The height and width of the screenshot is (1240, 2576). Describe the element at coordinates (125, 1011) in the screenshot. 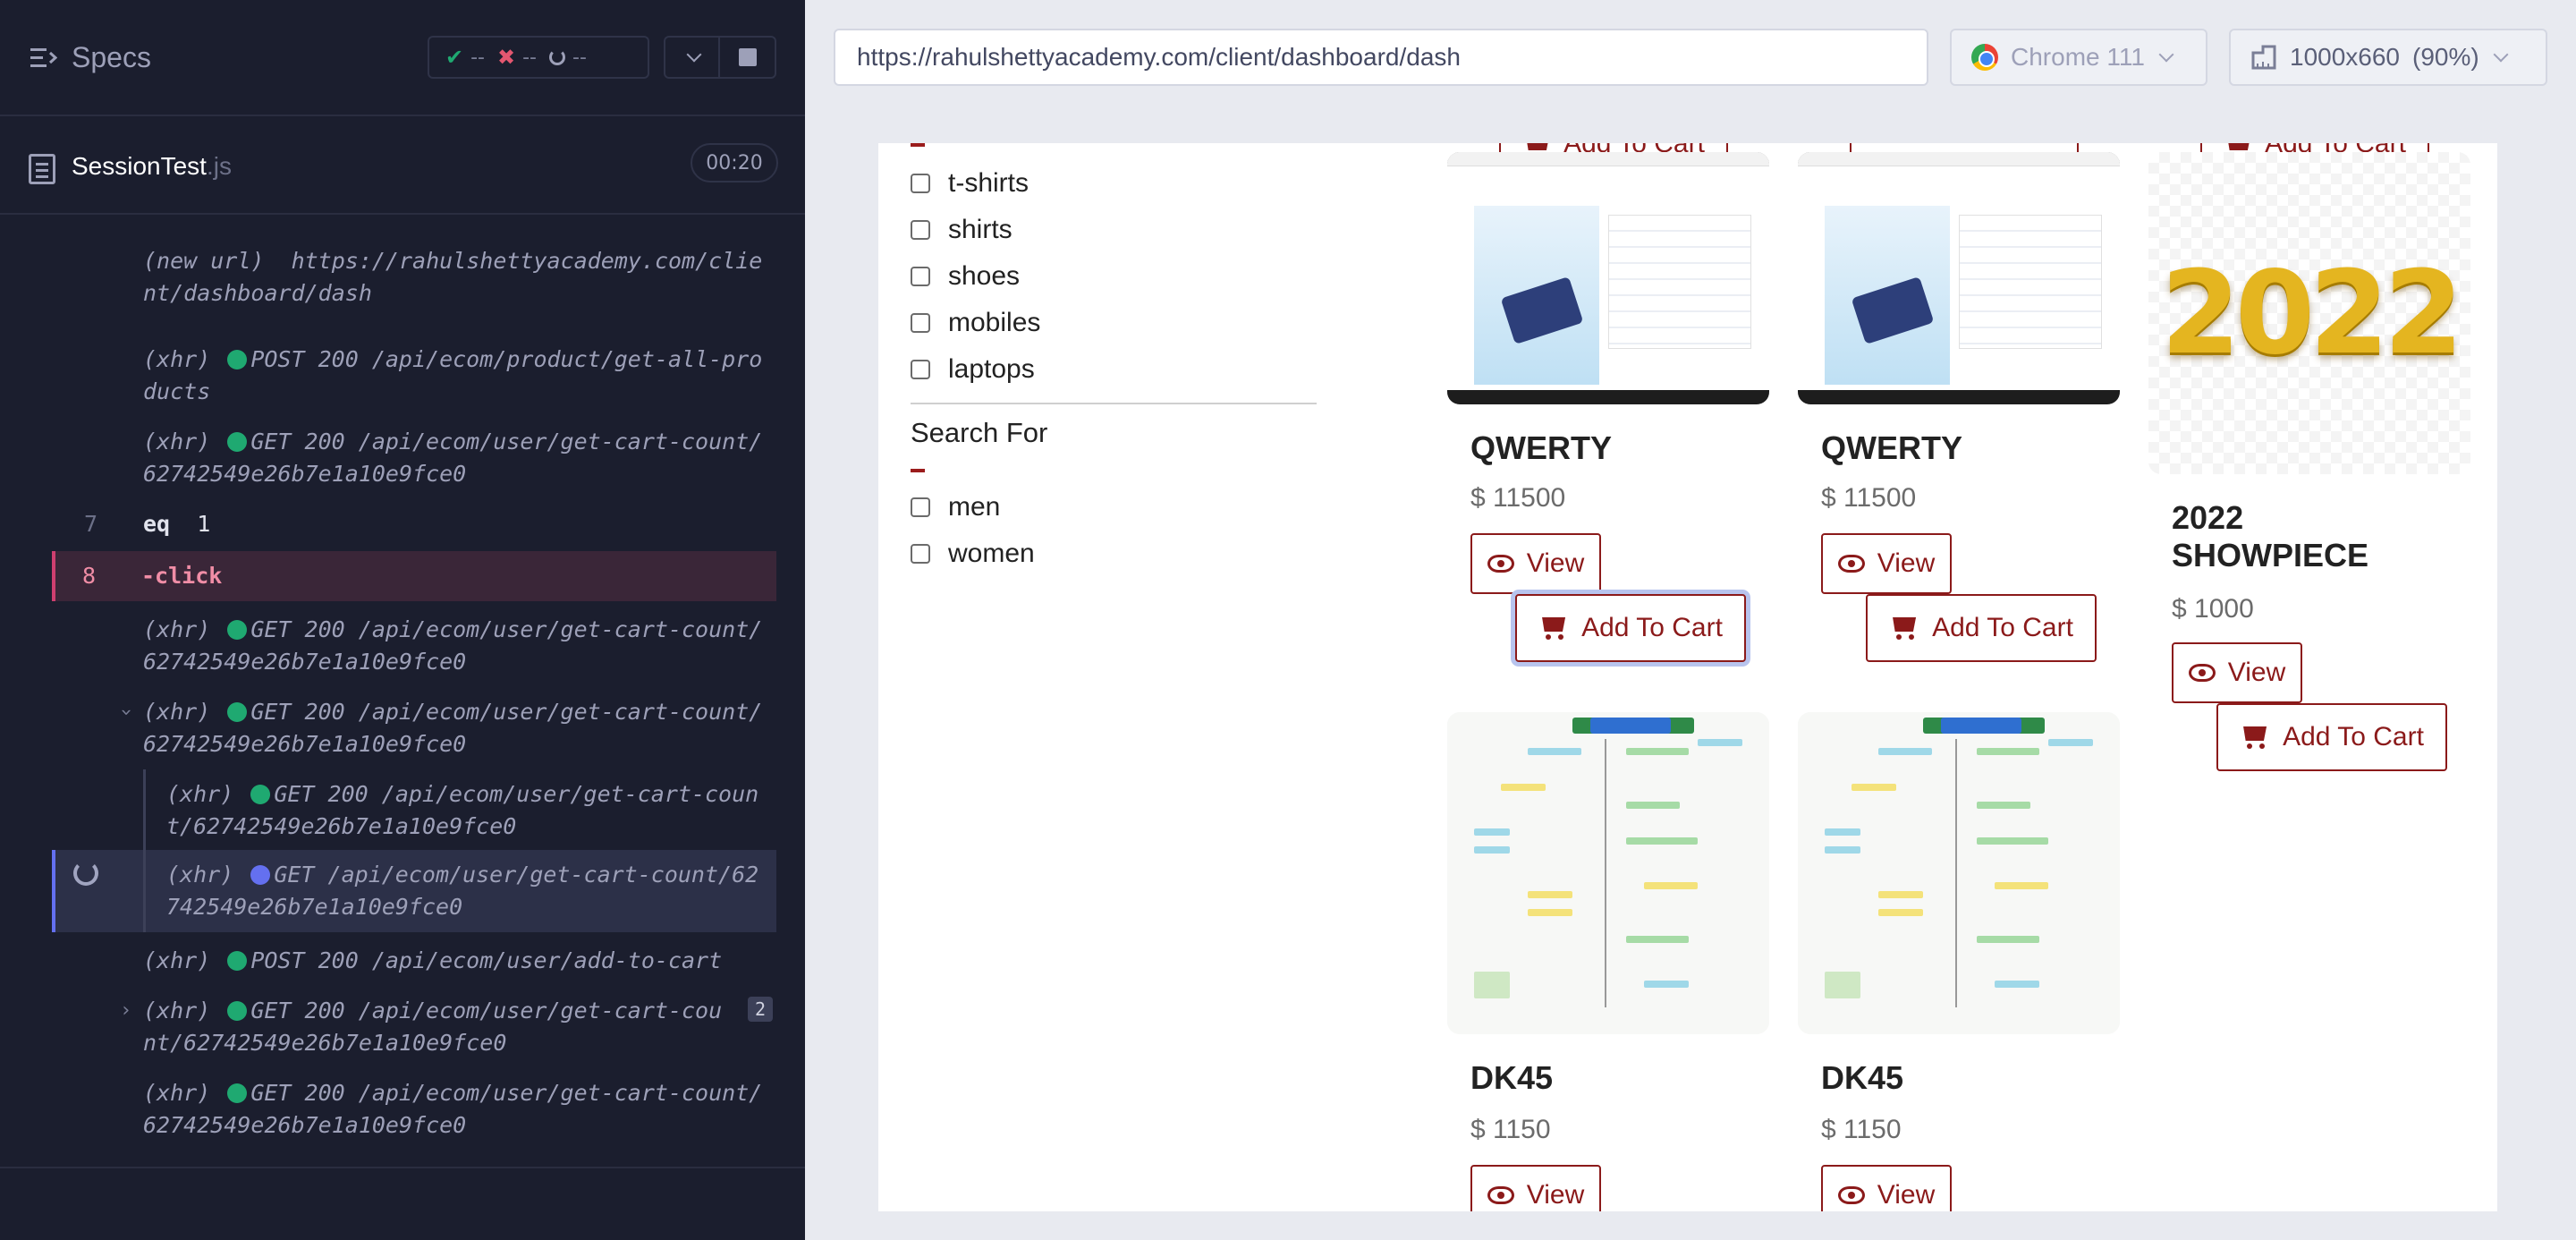

I see `chevron-right-icon: ›` at that location.